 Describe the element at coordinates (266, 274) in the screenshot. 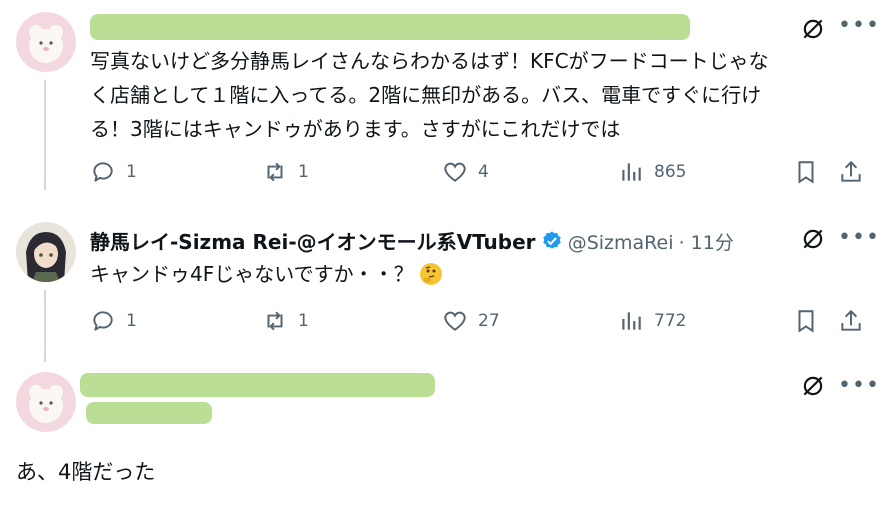

I see `tweet-text: キャンドゥ4Fじゃないですか・・？` at that location.